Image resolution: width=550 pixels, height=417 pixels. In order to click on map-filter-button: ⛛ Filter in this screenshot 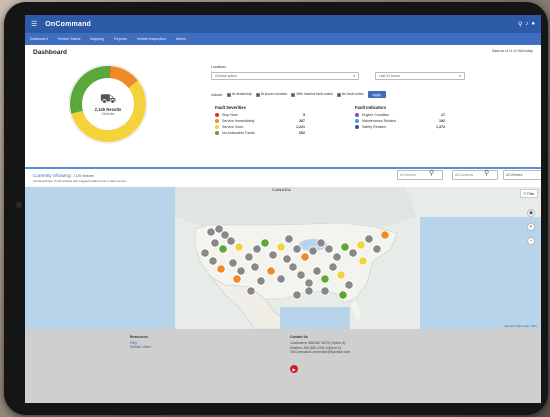, I will do `click(529, 193)`.